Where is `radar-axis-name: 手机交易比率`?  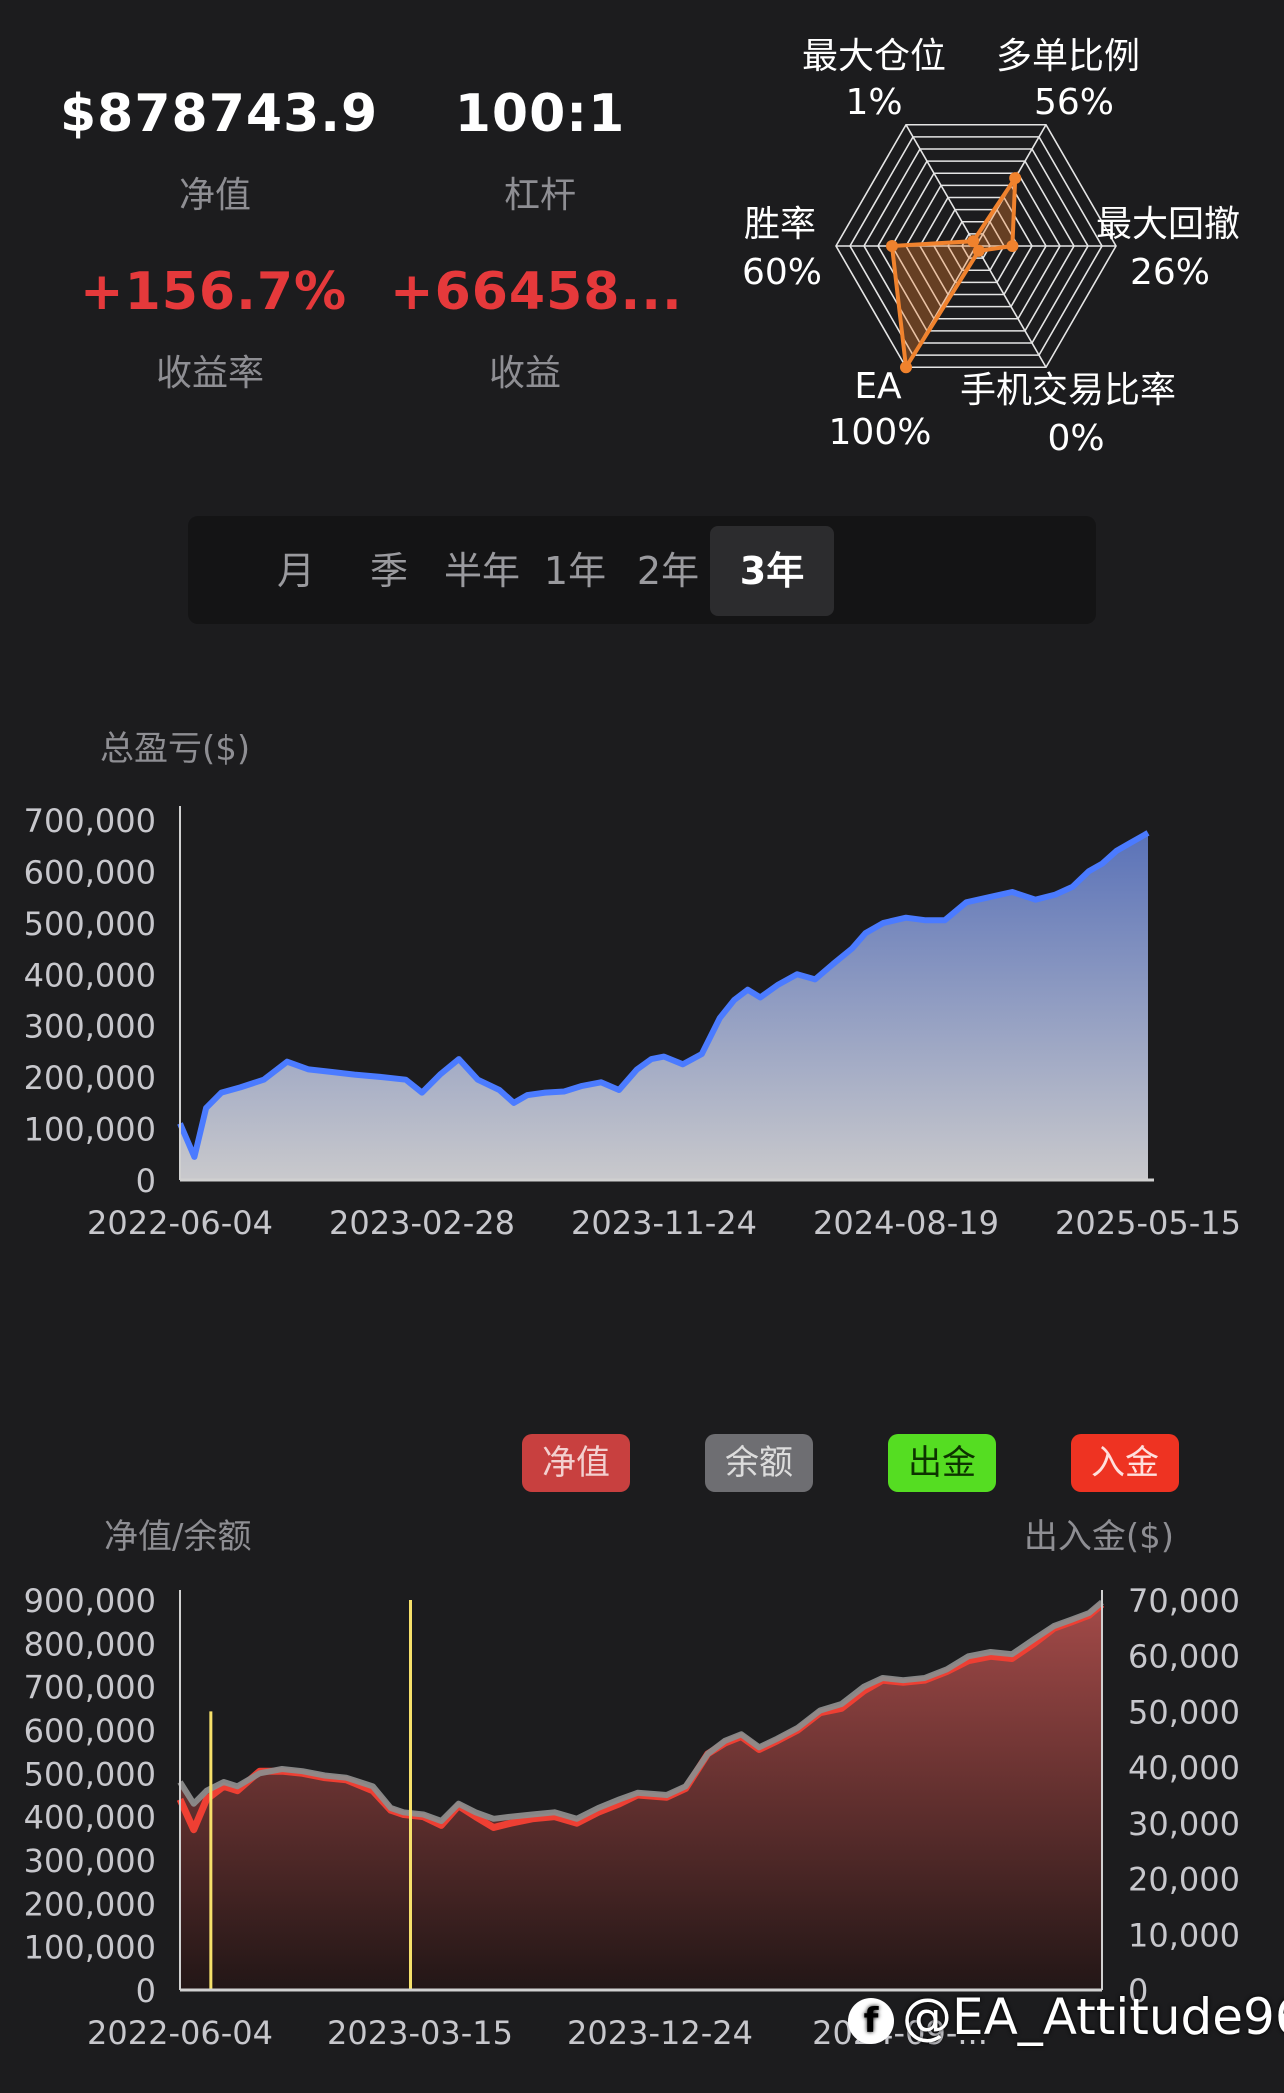
radar-axis-name: 手机交易比率 is located at coordinates (1068, 390).